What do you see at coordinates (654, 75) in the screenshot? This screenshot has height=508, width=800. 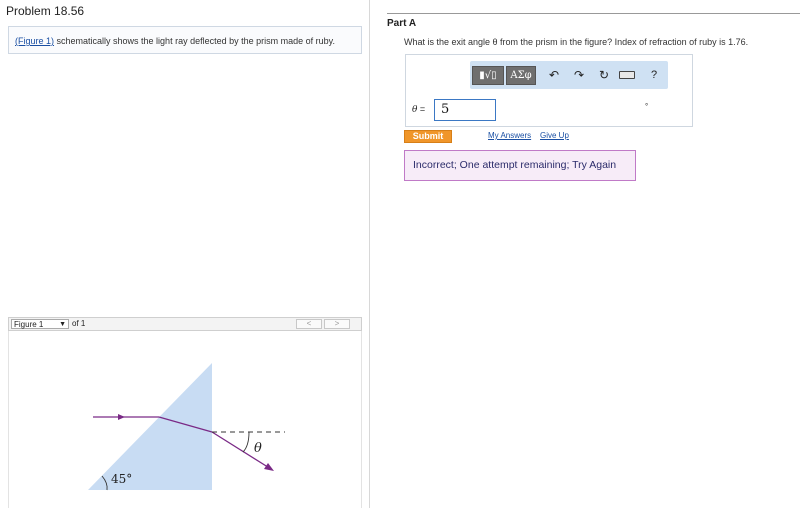 I see `help-icon: ?` at bounding box center [654, 75].